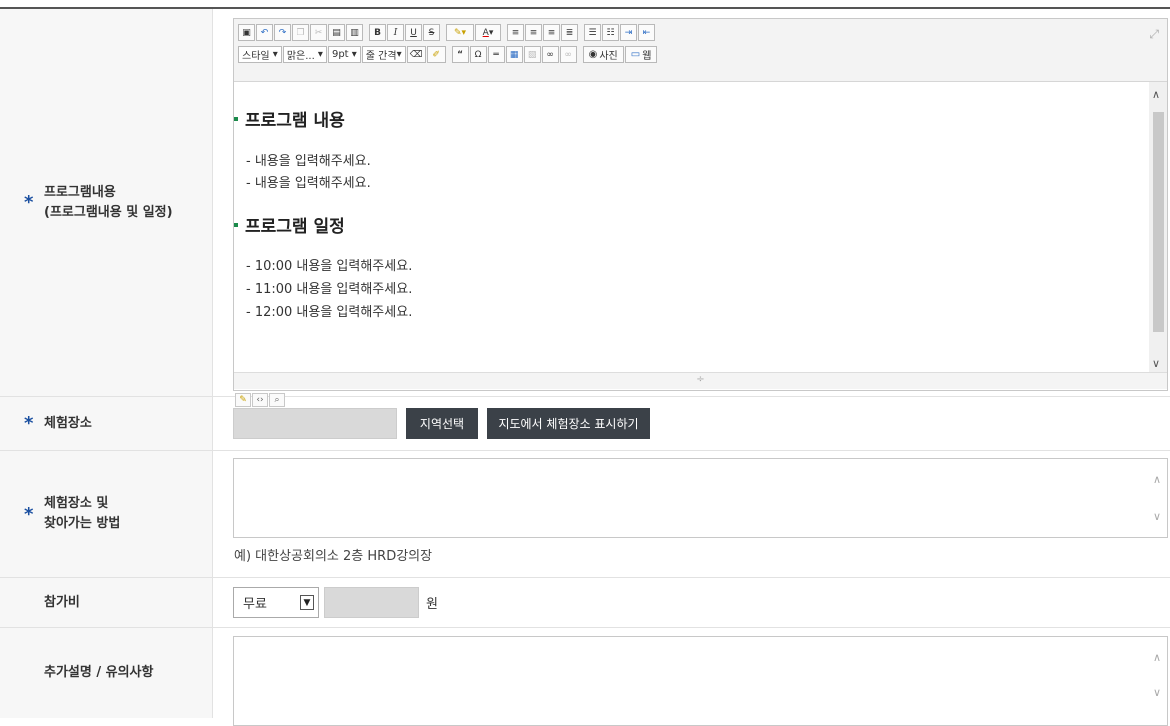 The width and height of the screenshot is (1170, 726). I want to click on table-edit-icon: ▧, so click(532, 54).